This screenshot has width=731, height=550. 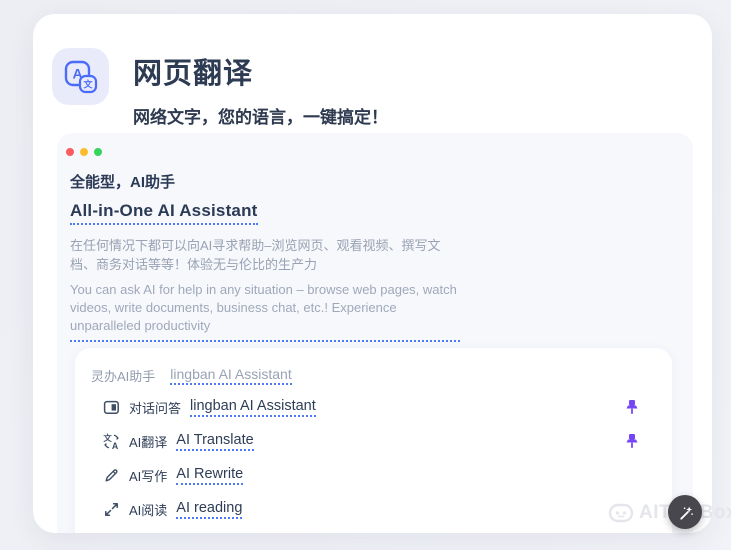 I want to click on menu-item-label: AI阅读, so click(x=148, y=510).